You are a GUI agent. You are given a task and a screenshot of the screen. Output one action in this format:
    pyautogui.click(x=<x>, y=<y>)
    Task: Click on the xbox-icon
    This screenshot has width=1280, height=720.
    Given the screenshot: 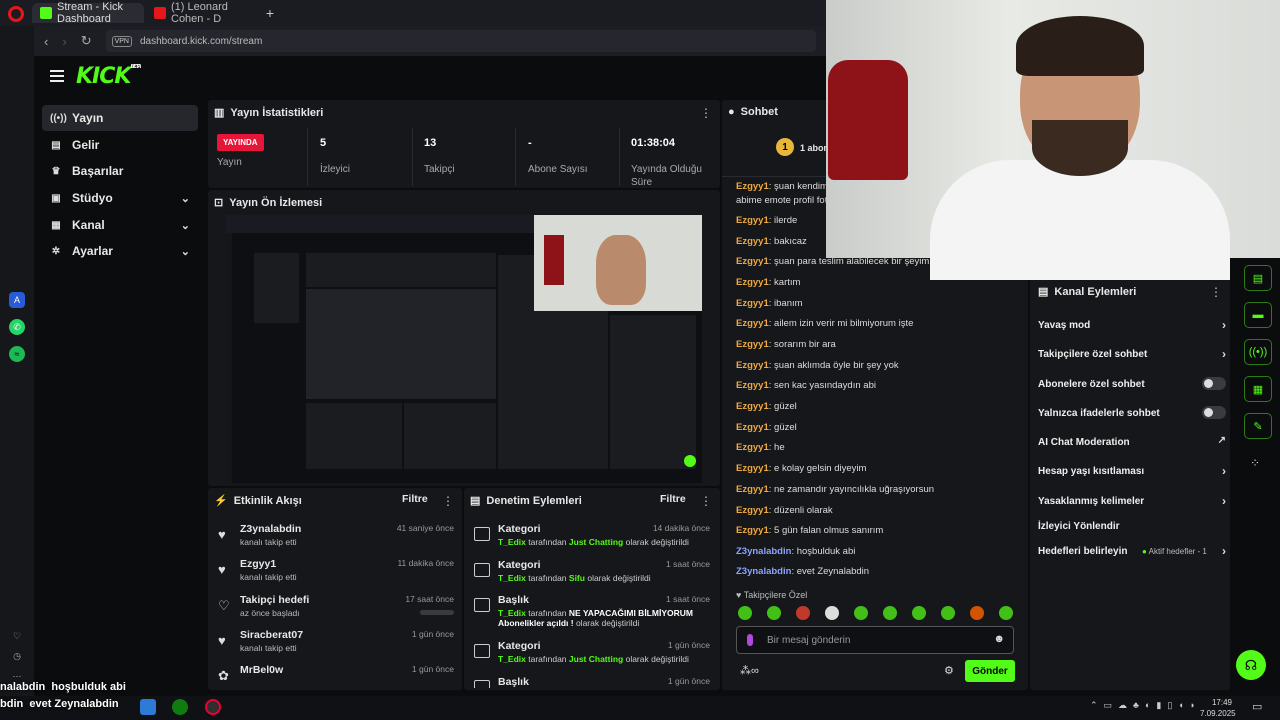 What is the action you would take?
    pyautogui.click(x=180, y=707)
    